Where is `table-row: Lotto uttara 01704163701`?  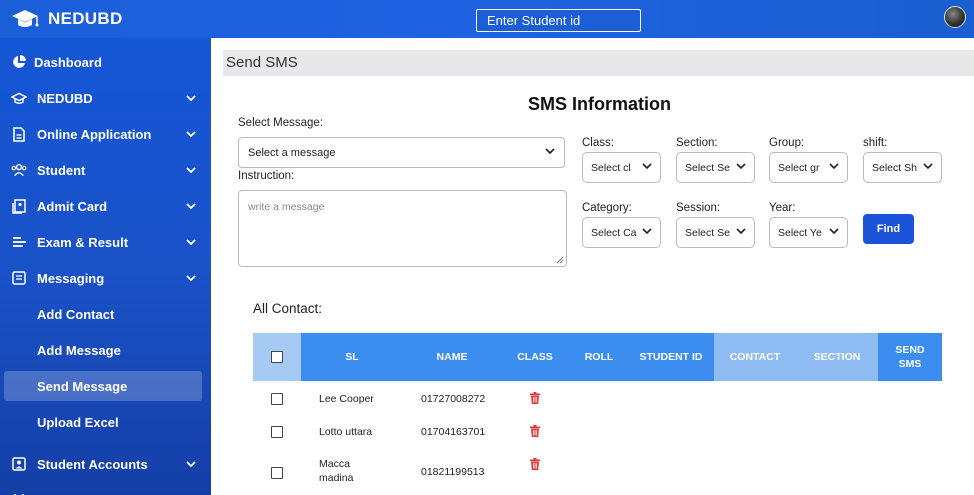 table-row: Lotto uttara 01704163701 is located at coordinates (597, 431).